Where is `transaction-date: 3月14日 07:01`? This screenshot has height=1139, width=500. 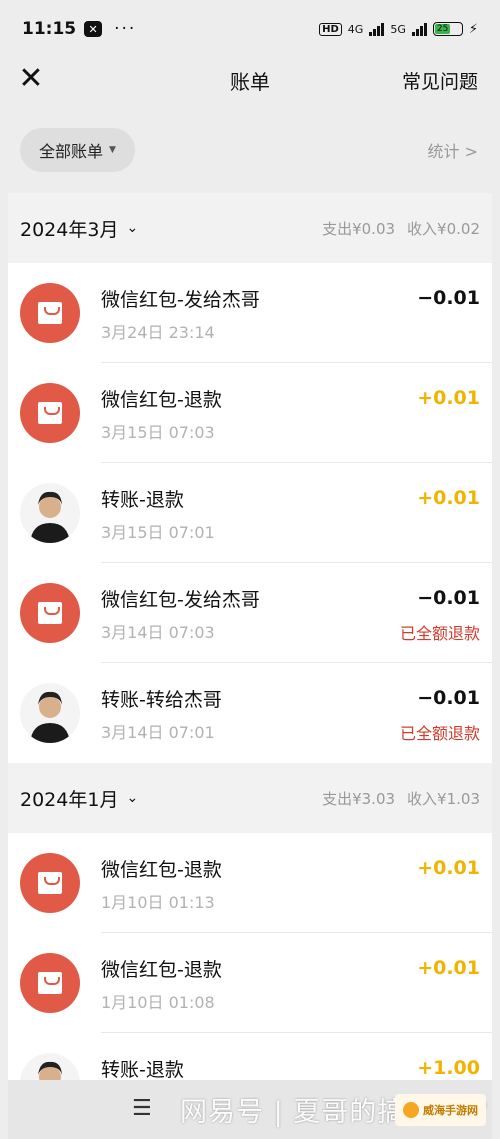
transaction-date: 3月14日 07:01 is located at coordinates (158, 732).